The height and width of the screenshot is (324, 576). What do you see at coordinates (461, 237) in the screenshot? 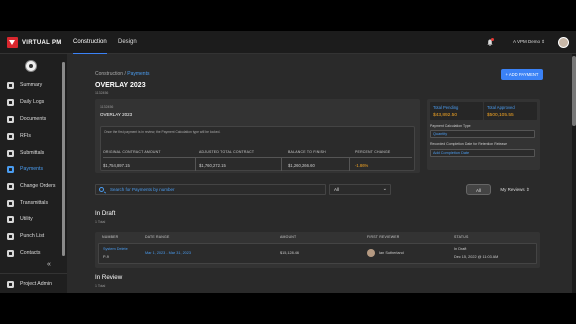
I see `column-header-status: STATUS` at bounding box center [461, 237].